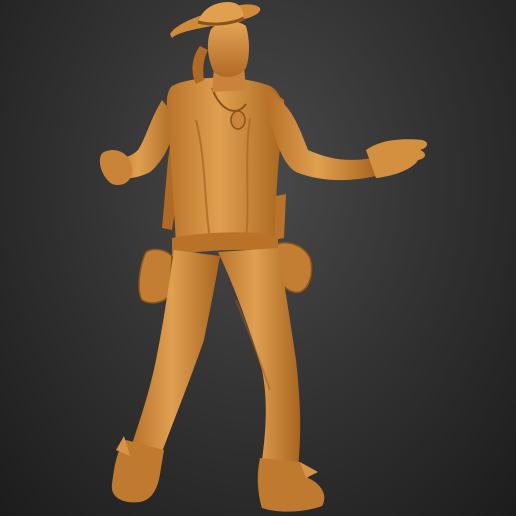  What do you see at coordinates (155, 276) in the screenshot?
I see `pouch-left` at bounding box center [155, 276].